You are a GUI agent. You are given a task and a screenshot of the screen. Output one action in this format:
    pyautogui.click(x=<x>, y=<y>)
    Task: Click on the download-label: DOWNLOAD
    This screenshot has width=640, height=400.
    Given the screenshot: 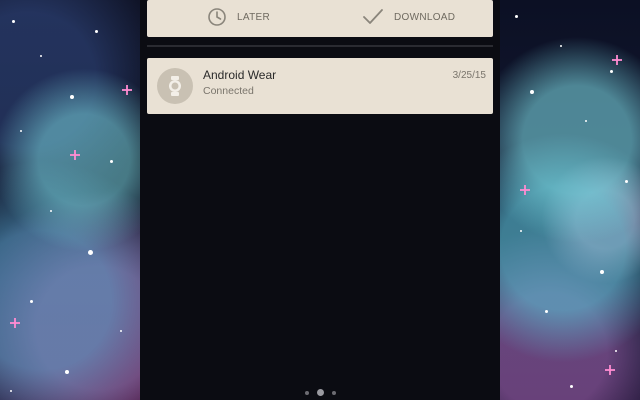 What is the action you would take?
    pyautogui.click(x=425, y=17)
    